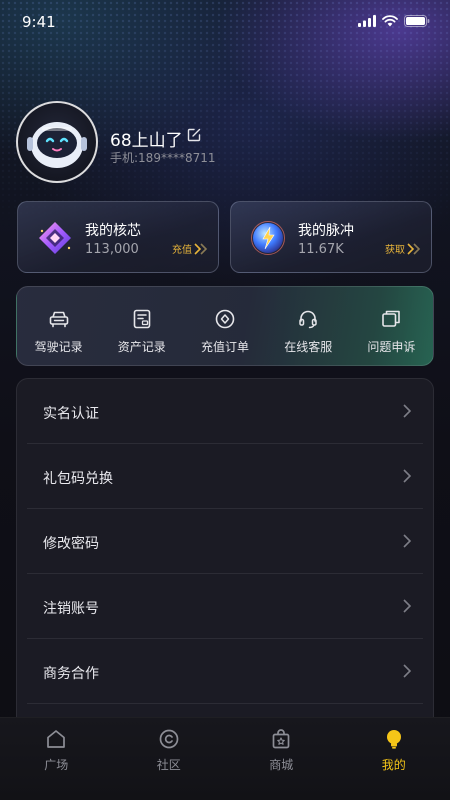  I want to click on quick-action-customer-service: 在线客服, so click(308, 326).